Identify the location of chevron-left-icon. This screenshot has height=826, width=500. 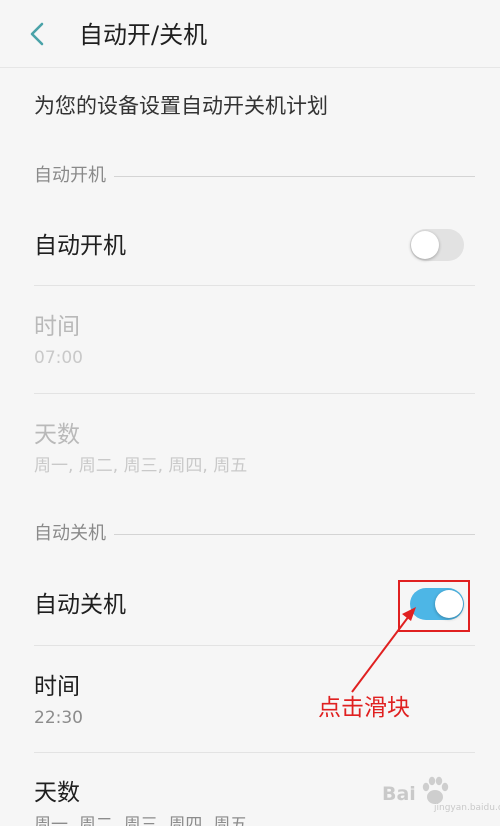
(37, 34).